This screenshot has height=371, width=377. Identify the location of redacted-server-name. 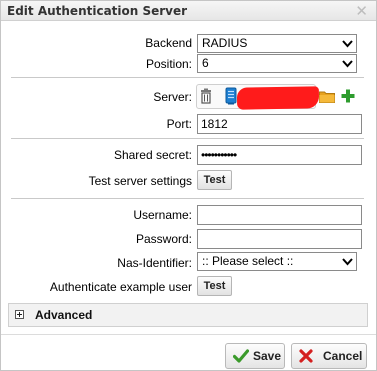
(278, 98).